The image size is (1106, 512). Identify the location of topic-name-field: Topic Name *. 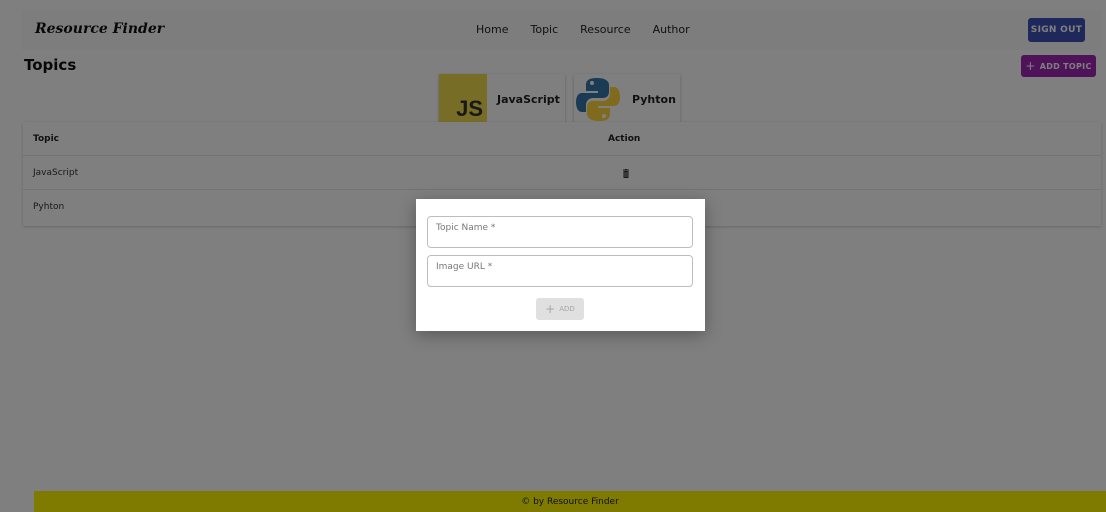
(560, 232).